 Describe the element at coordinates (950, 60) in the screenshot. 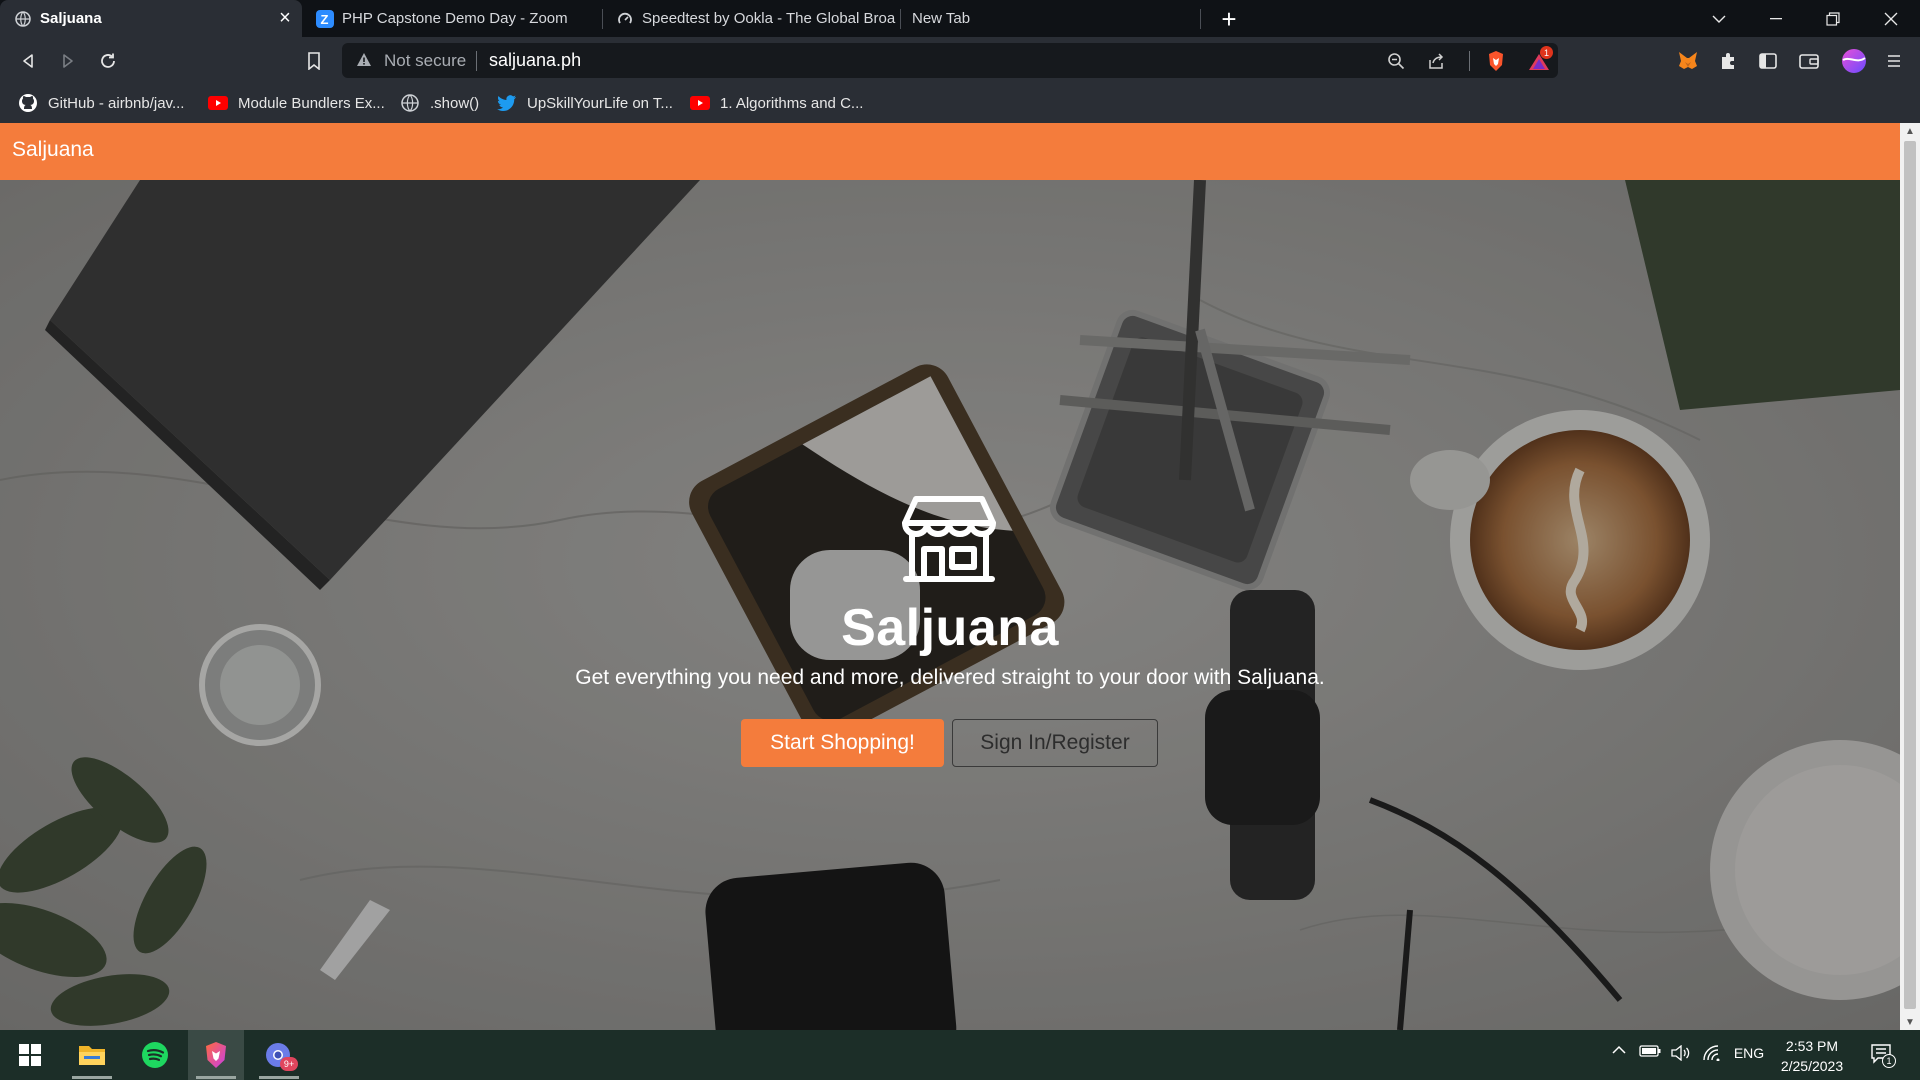

I see `address-bar: Not secure saljuana.ph 1` at that location.